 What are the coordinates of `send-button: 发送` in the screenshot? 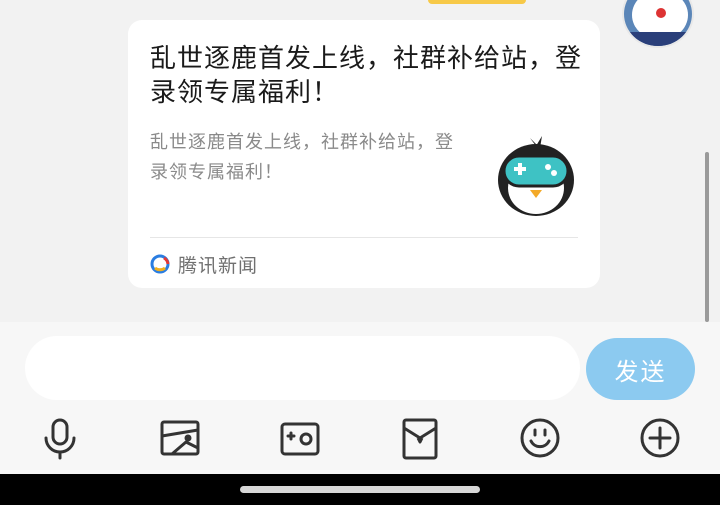 It's located at (640, 369).